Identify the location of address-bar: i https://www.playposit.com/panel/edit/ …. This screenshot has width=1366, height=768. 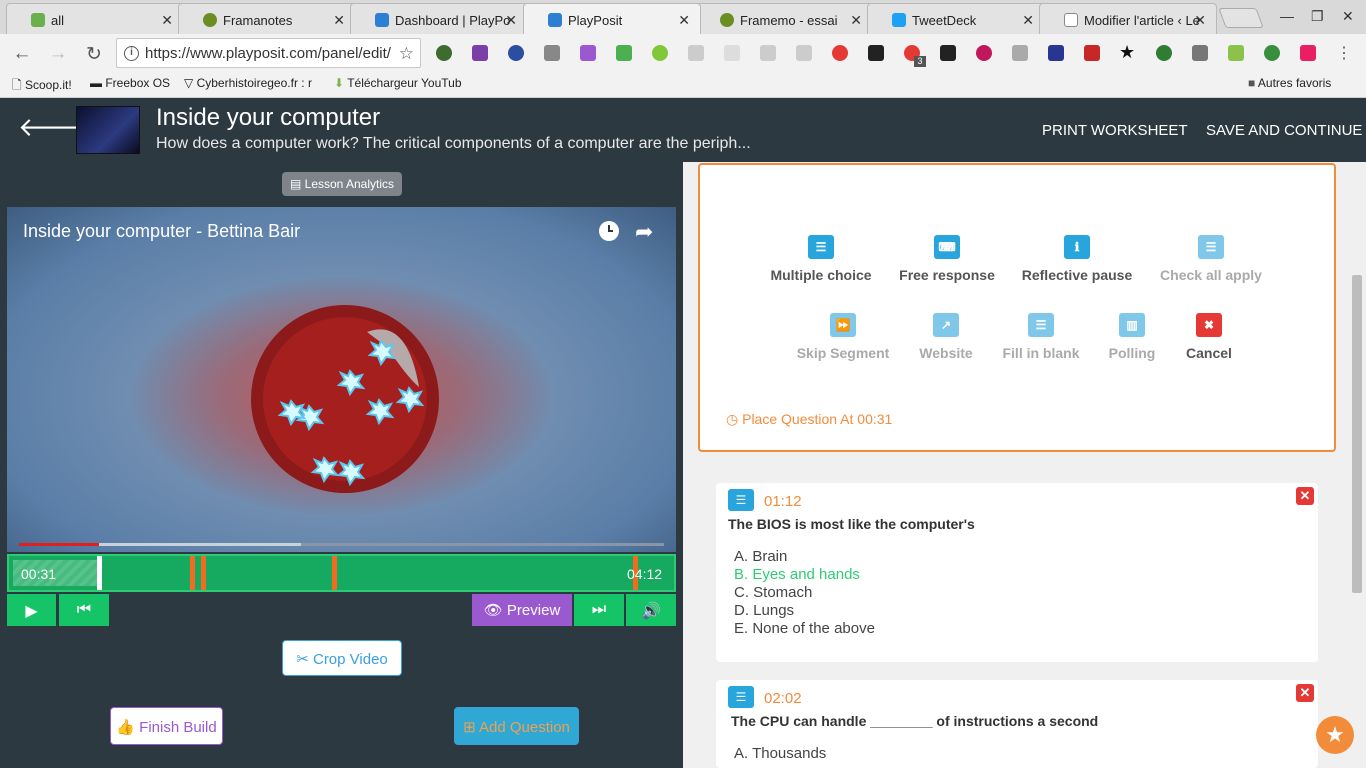
(268, 53).